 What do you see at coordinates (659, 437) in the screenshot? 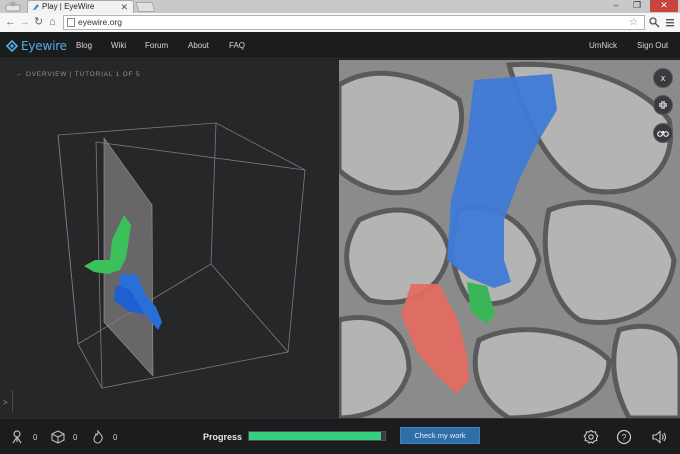
I see `sound-icon` at bounding box center [659, 437].